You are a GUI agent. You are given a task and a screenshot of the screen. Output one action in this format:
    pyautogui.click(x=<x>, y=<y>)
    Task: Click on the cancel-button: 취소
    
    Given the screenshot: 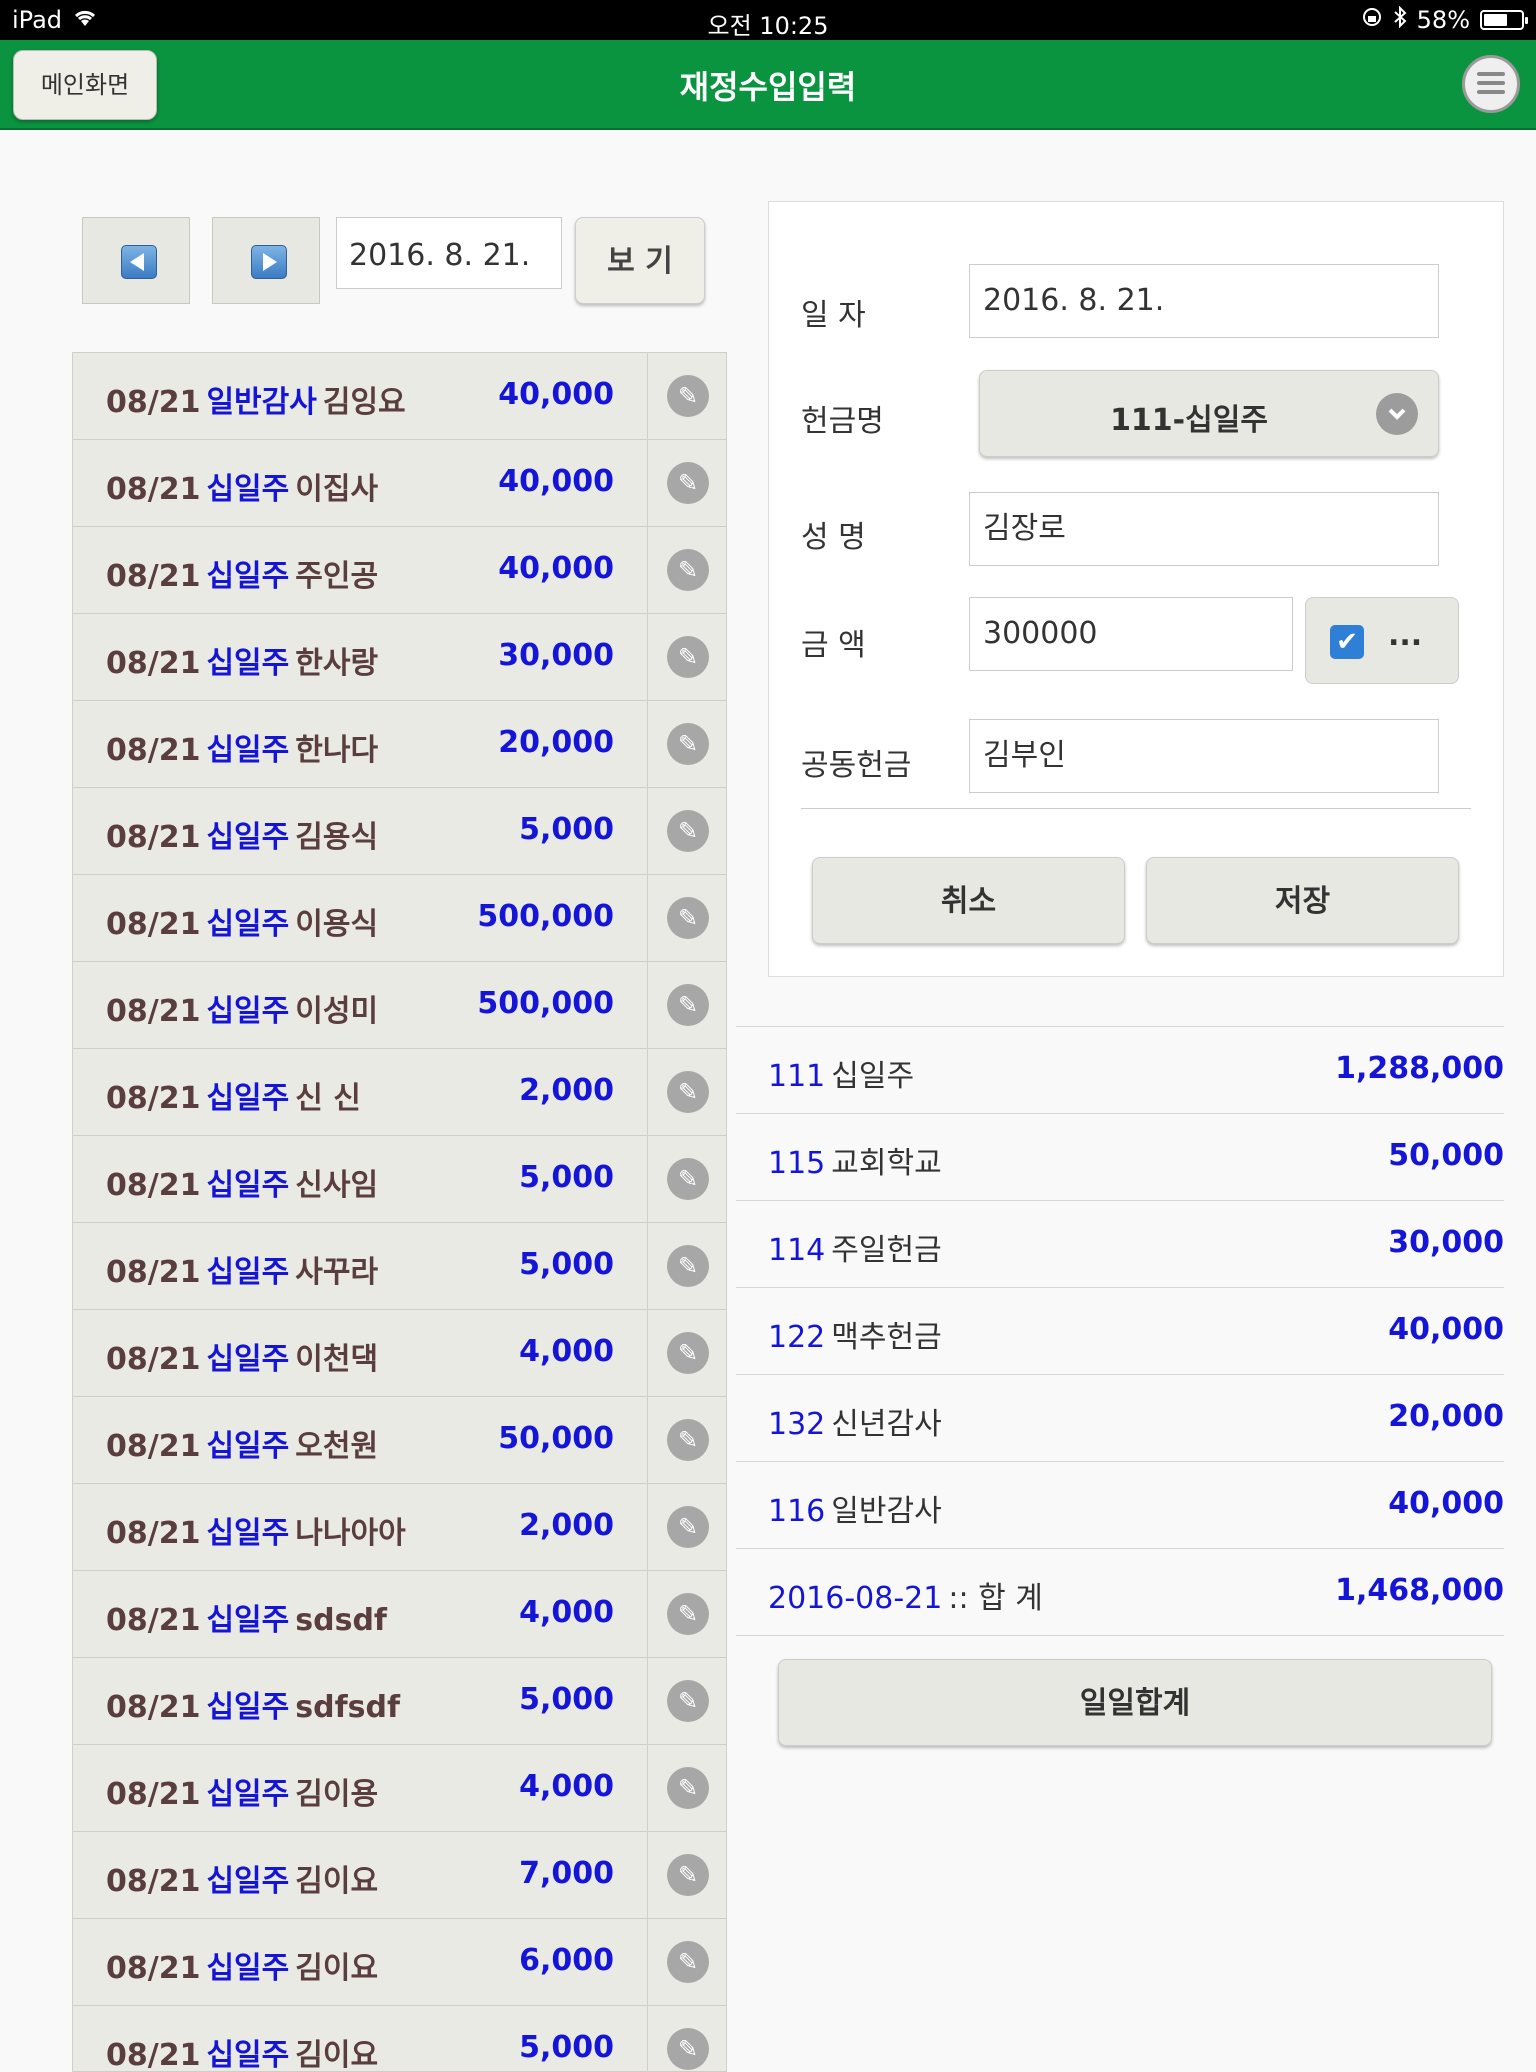 What is the action you would take?
    pyautogui.click(x=968, y=900)
    